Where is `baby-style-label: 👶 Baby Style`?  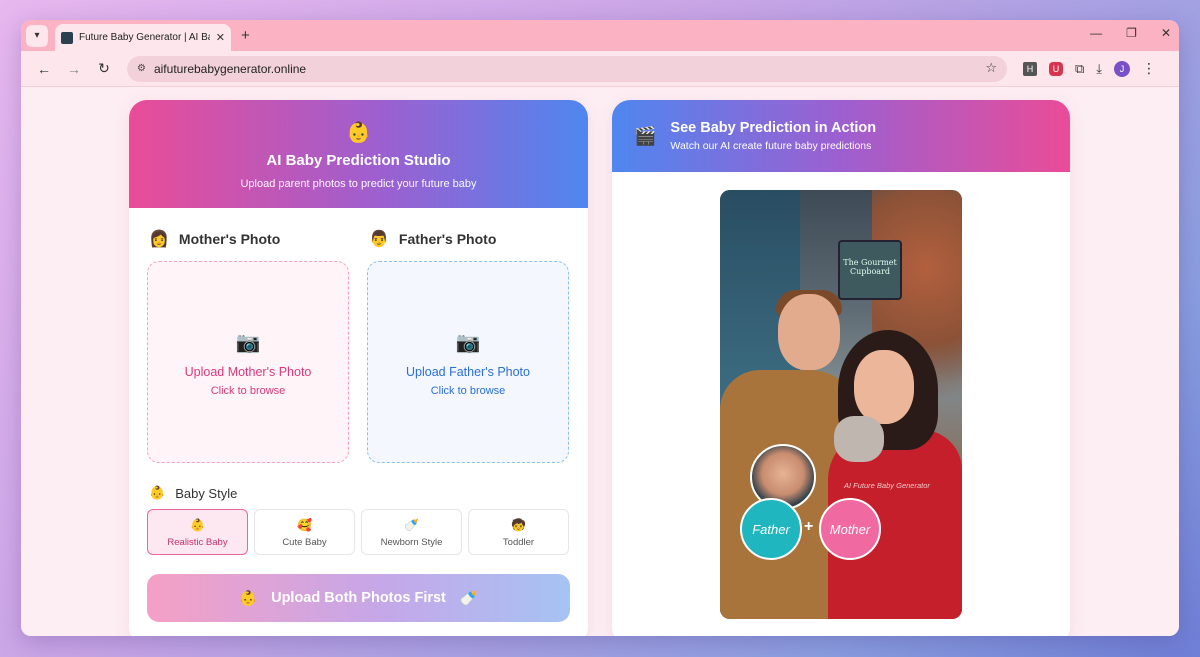
baby-style-label: 👶 Baby Style is located at coordinates (368, 493).